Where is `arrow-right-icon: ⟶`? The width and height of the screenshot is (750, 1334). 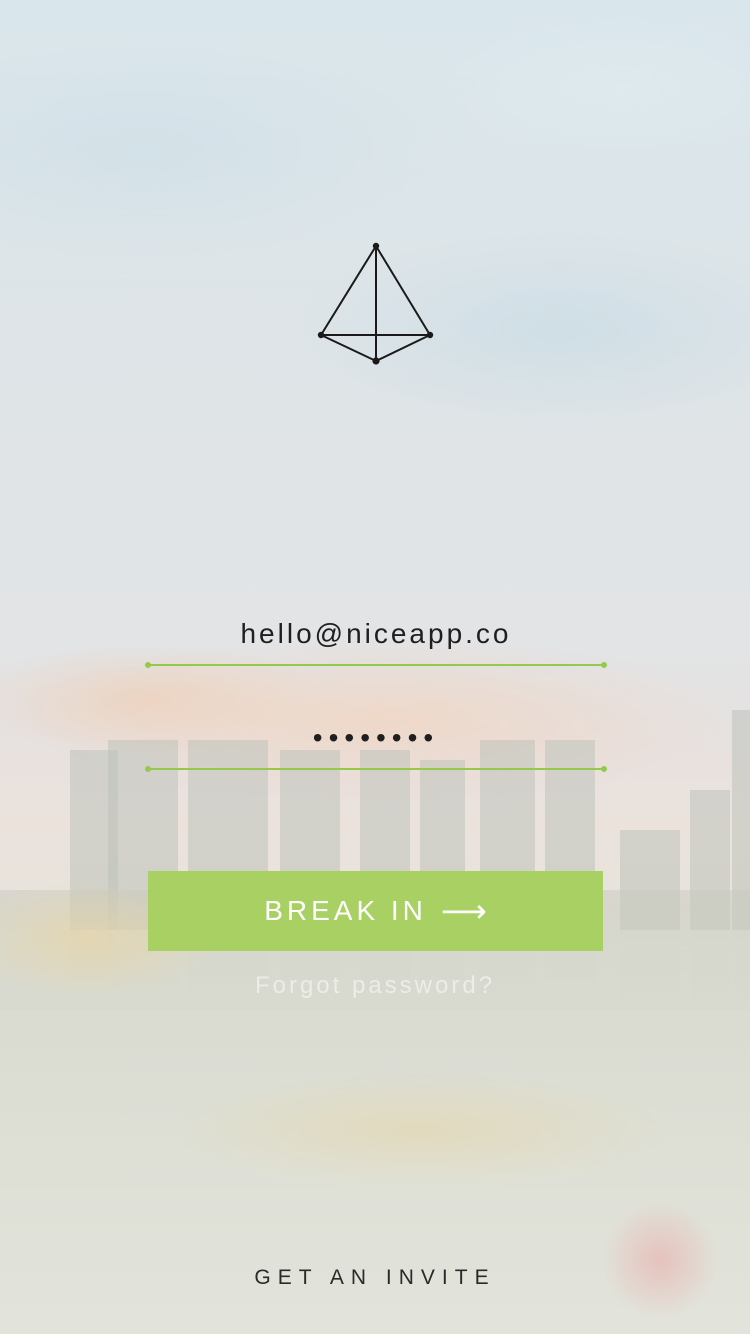
arrow-right-icon: ⟶ is located at coordinates (463, 911).